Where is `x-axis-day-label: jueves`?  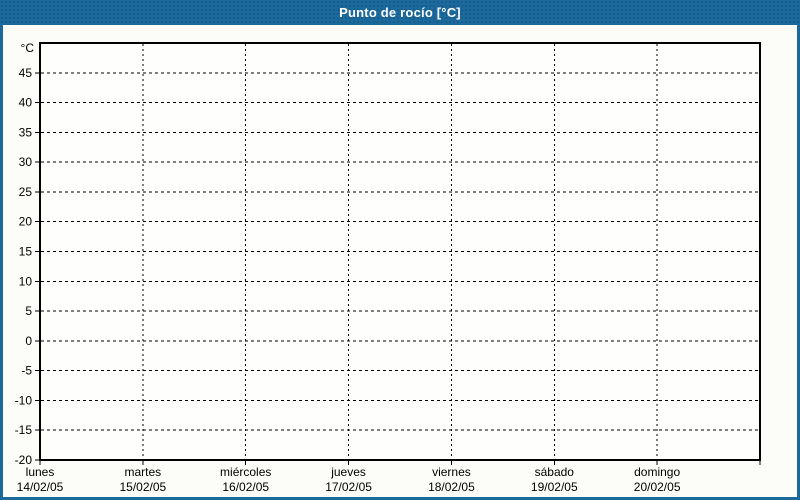 x-axis-day-label: jueves is located at coordinates (348, 472).